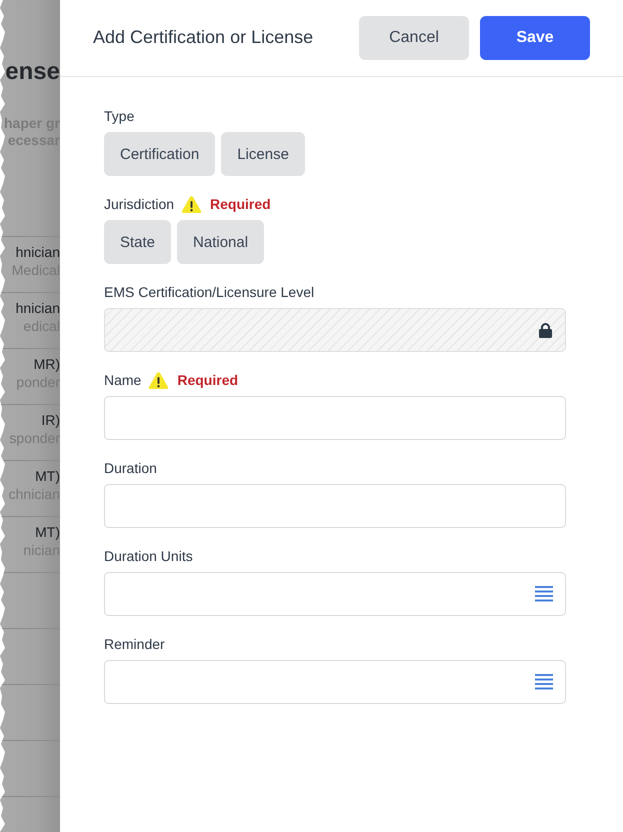 The image size is (623, 832). What do you see at coordinates (535, 38) in the screenshot?
I see `save-button: Save` at bounding box center [535, 38].